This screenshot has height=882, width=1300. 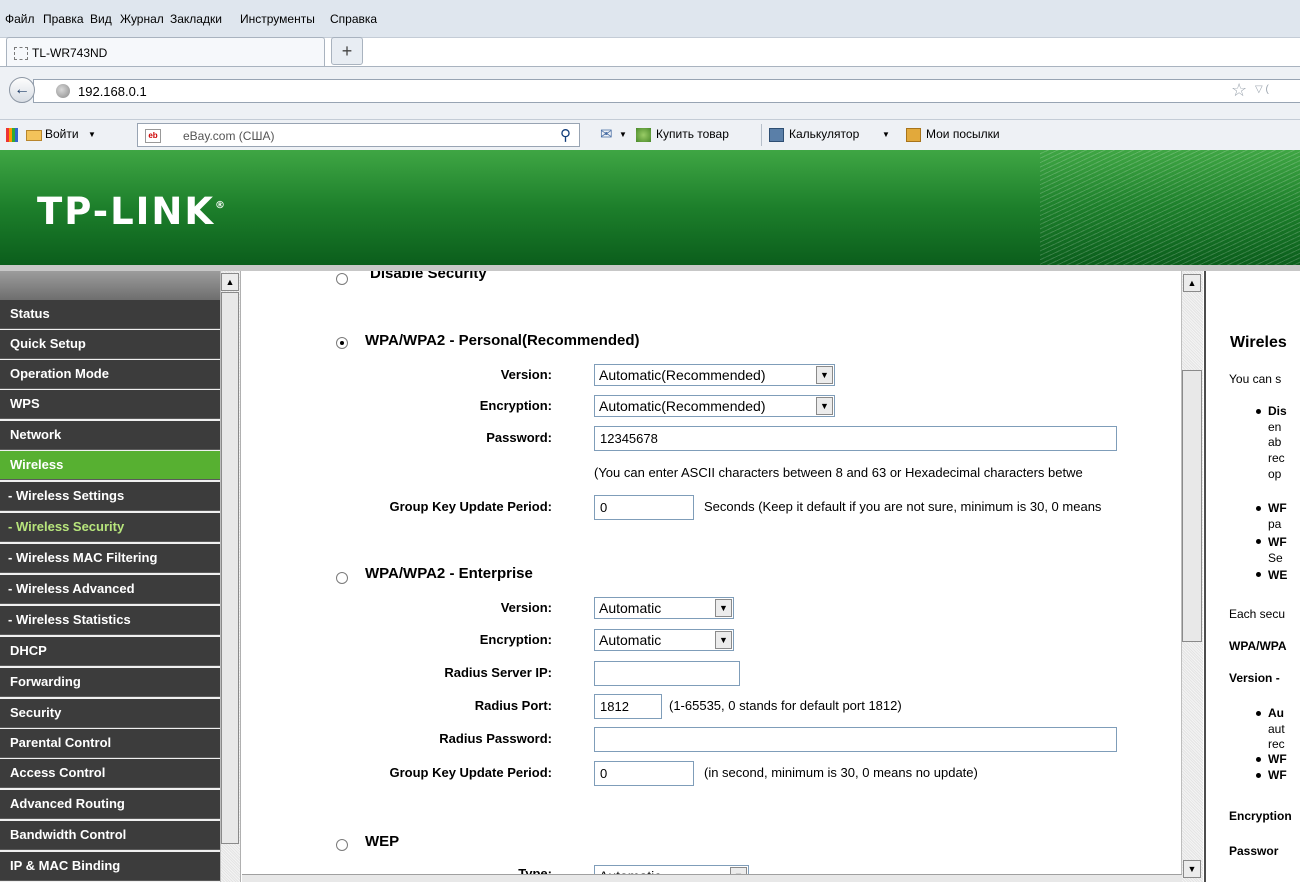 I want to click on personal-password-field: 12345678, so click(x=855, y=438).